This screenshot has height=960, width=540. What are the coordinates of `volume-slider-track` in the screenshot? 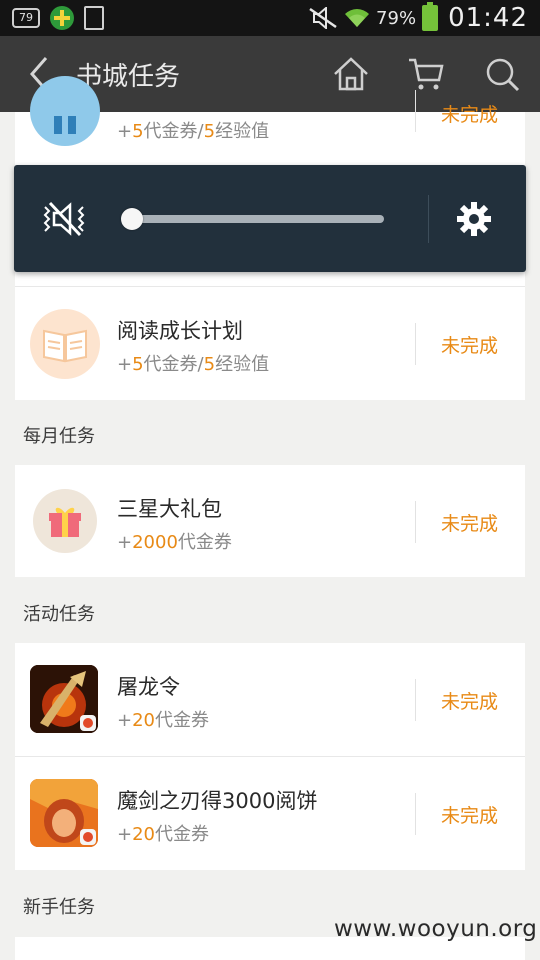 It's located at (257, 219).